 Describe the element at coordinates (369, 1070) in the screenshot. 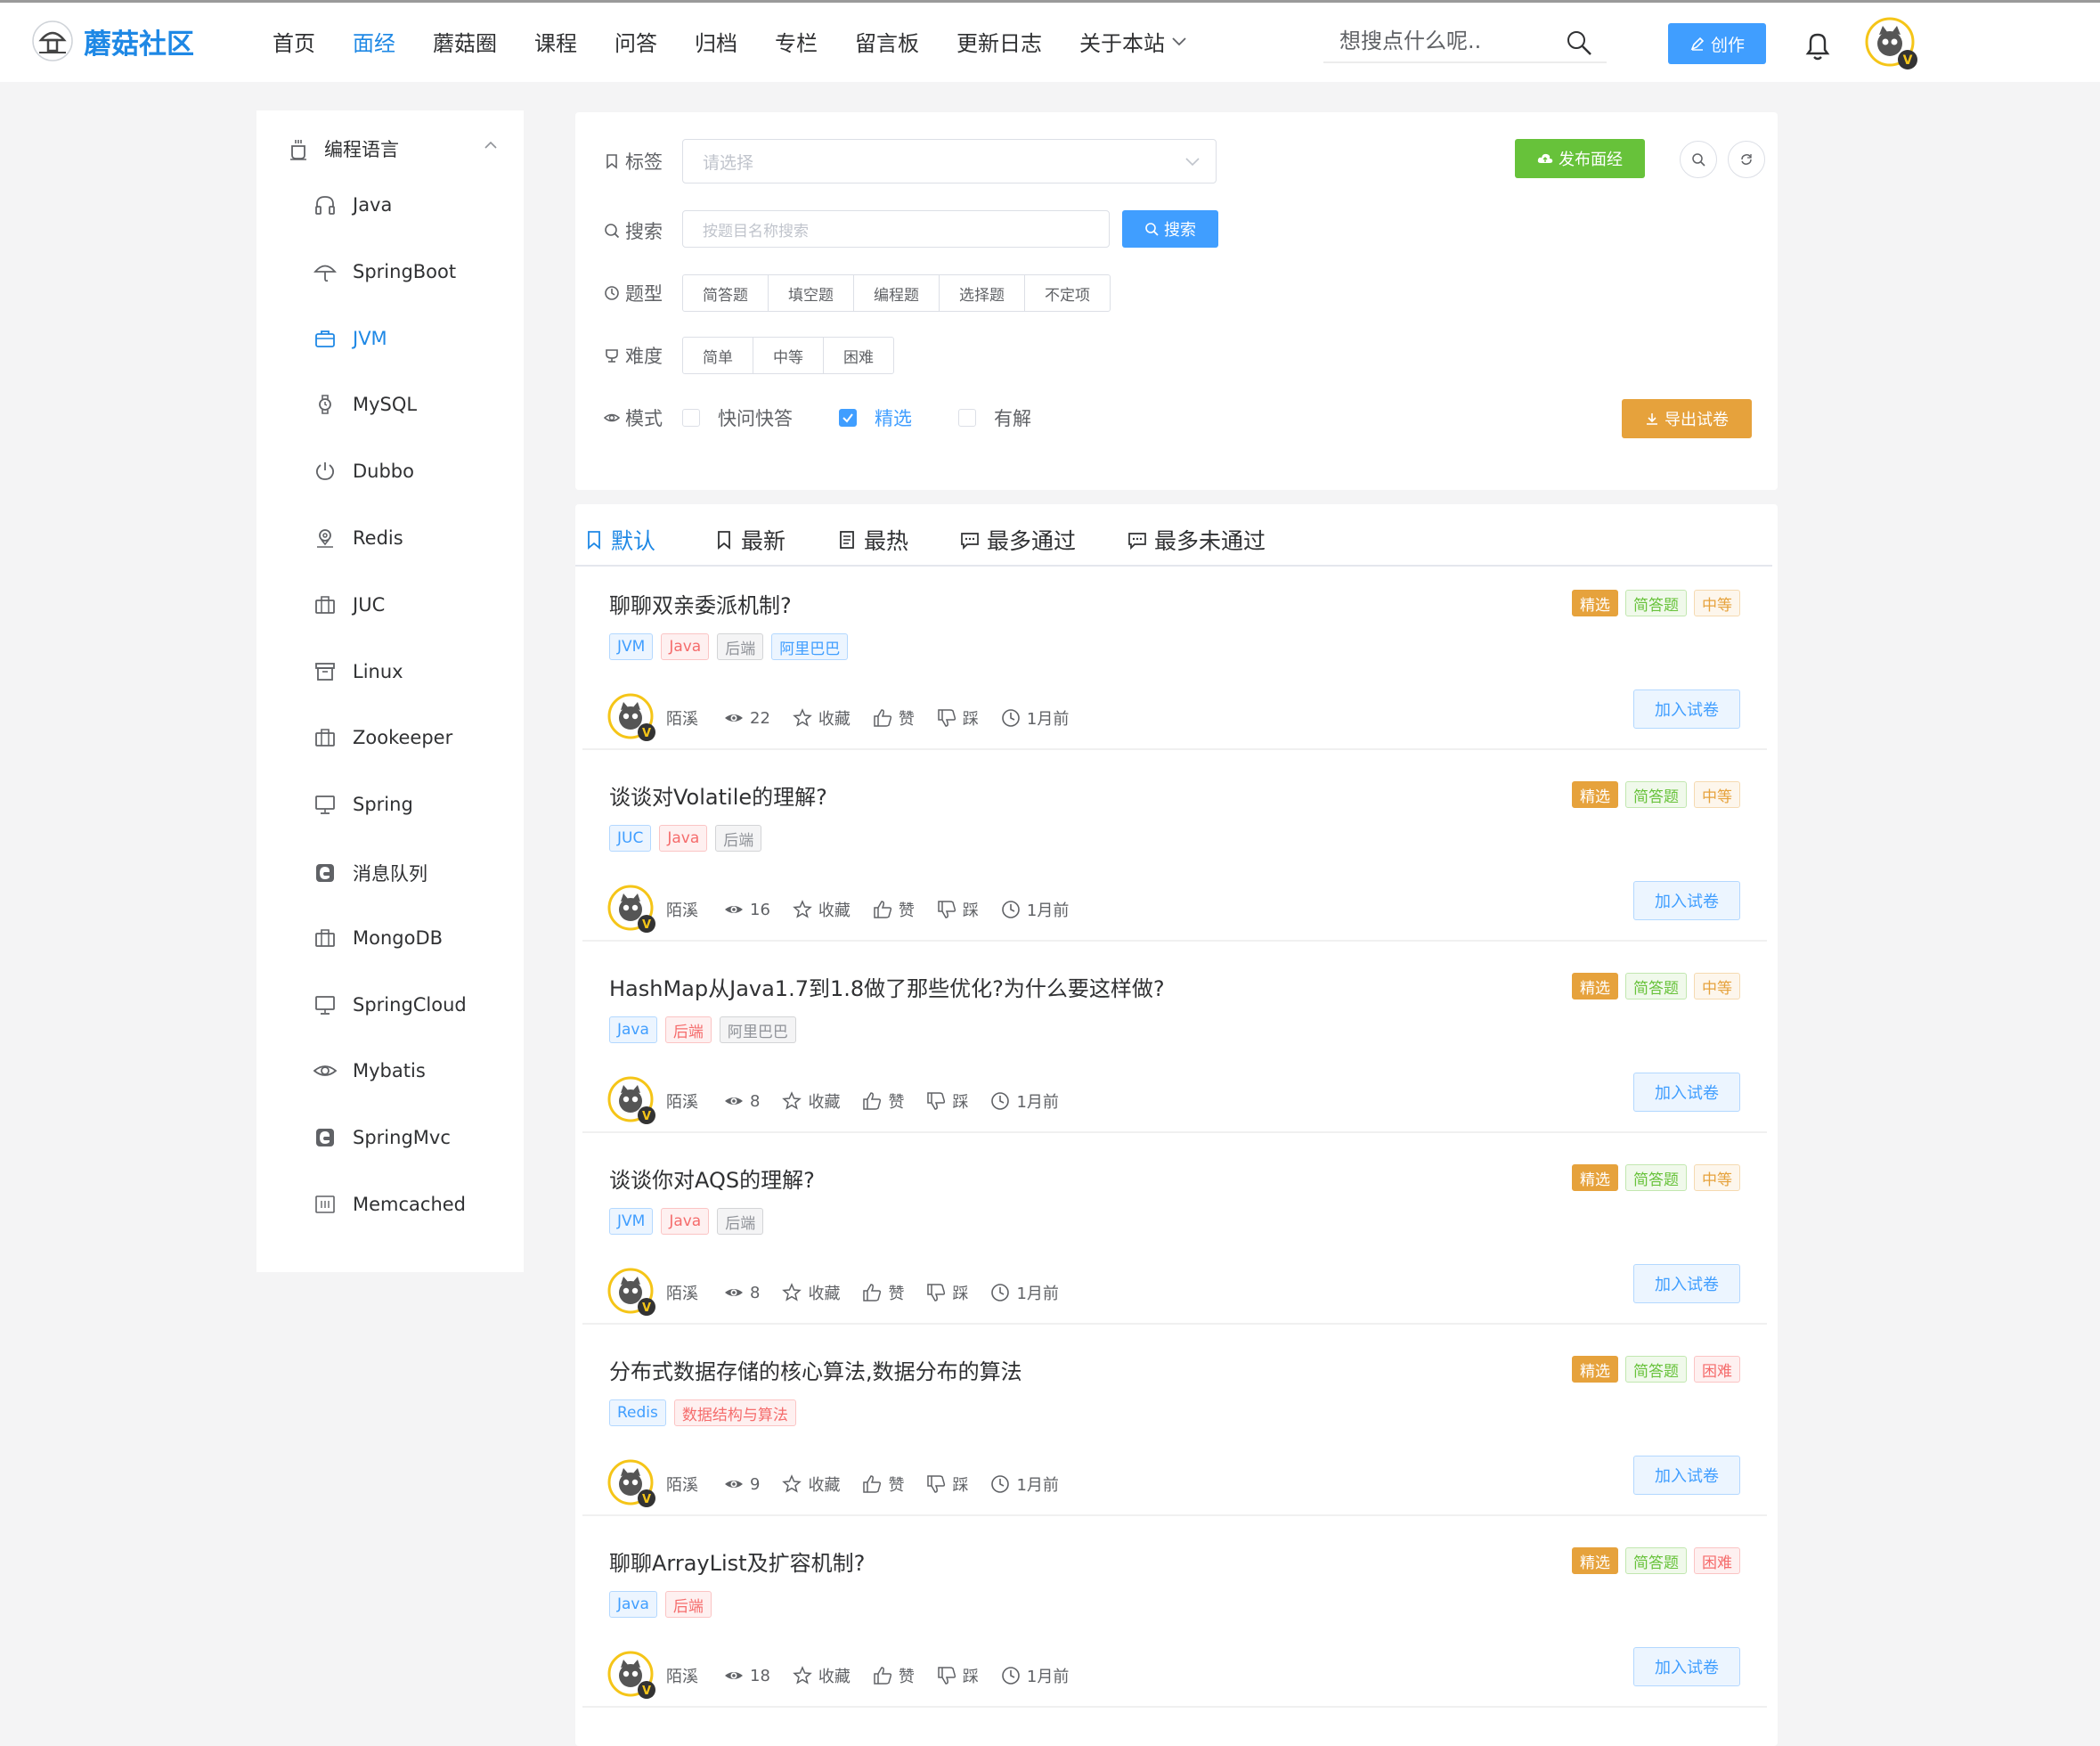

I see `sidebar-item-mybatis: Mybatis` at that location.